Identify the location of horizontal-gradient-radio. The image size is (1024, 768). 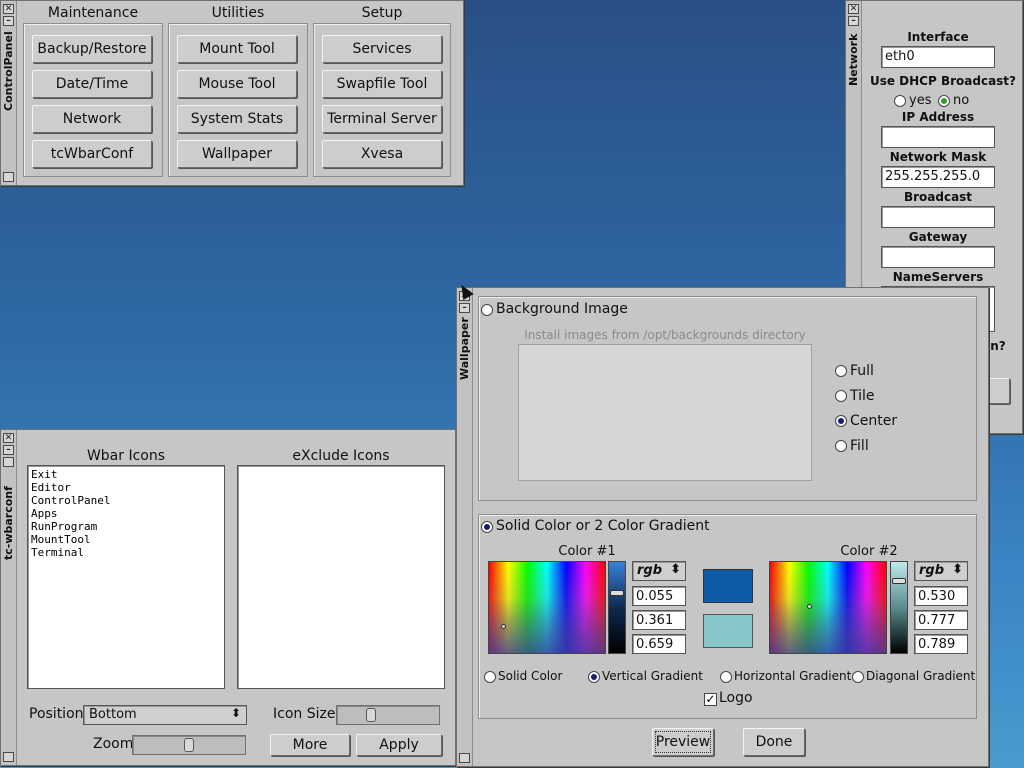
(726, 677).